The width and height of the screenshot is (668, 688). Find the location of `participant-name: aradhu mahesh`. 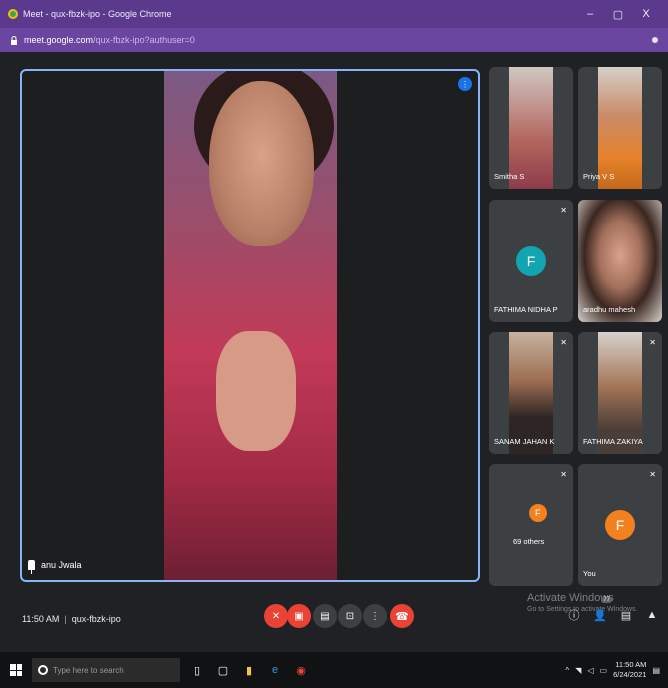

participant-name: aradhu mahesh is located at coordinates (609, 309).